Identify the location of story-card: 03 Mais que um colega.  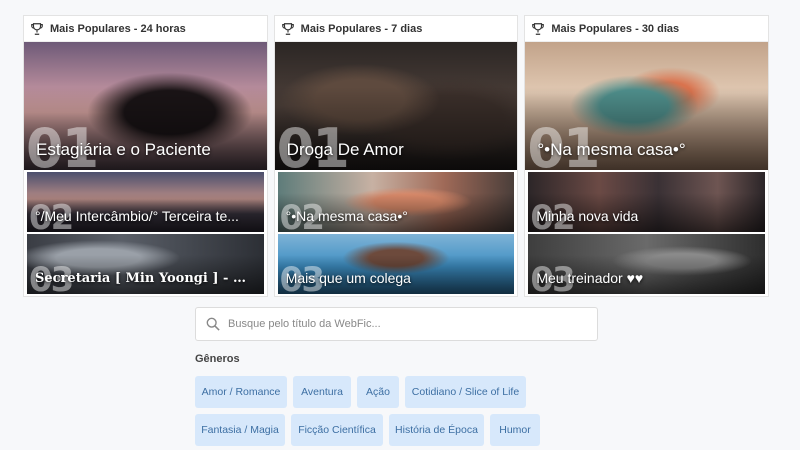
(396, 264).